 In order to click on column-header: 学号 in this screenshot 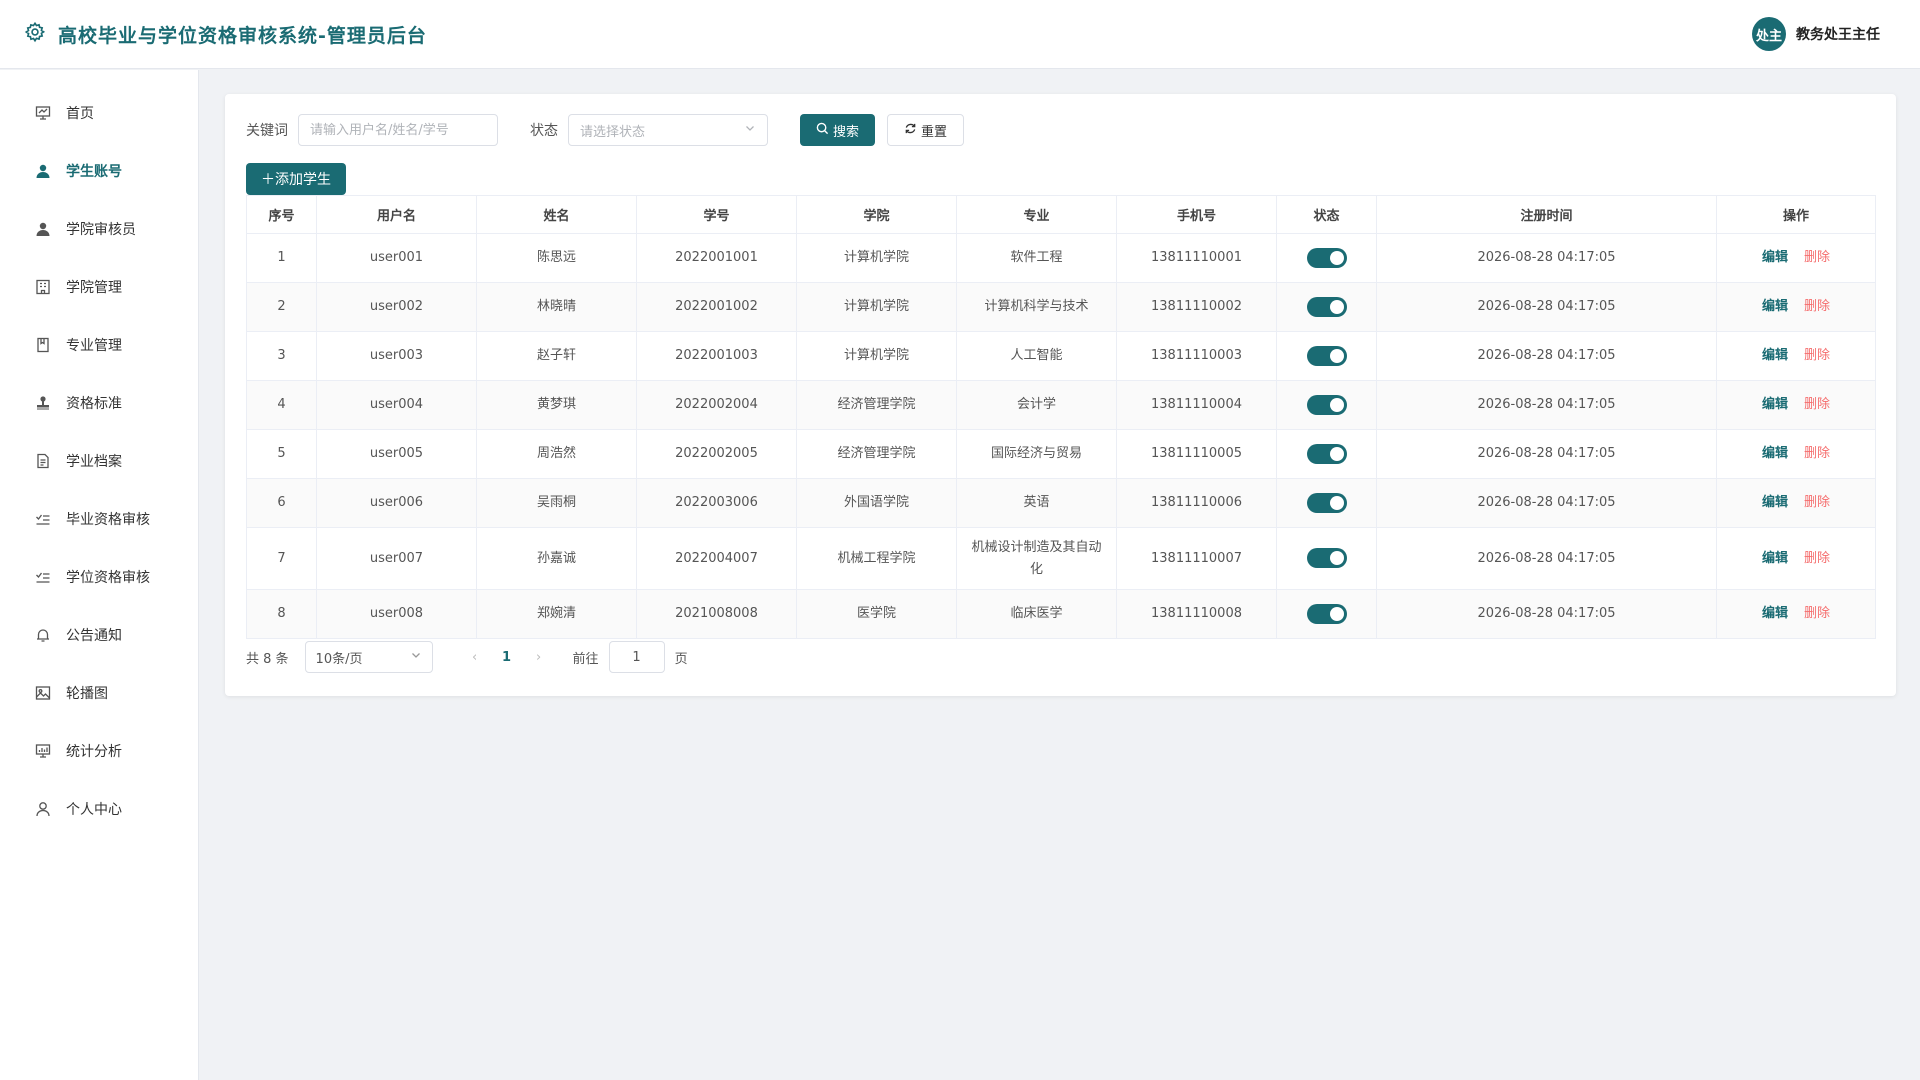, I will do `click(716, 214)`.